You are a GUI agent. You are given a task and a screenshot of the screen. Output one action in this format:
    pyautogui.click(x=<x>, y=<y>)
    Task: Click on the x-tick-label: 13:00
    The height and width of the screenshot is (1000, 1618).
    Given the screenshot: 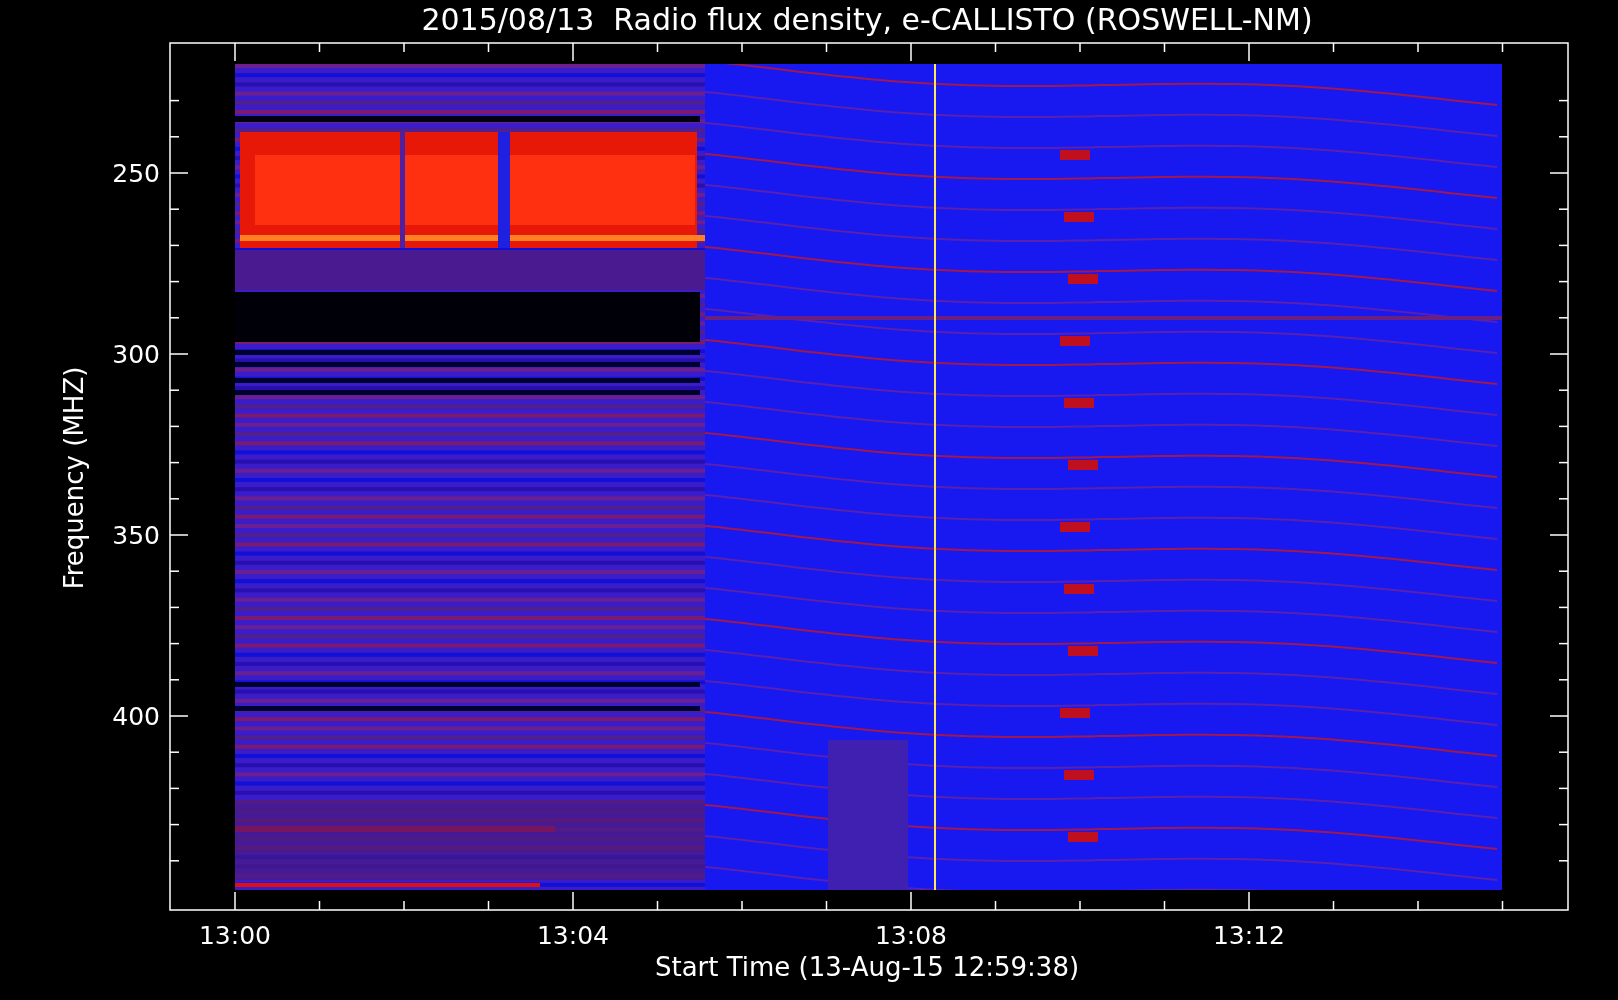 What is the action you would take?
    pyautogui.click(x=235, y=935)
    